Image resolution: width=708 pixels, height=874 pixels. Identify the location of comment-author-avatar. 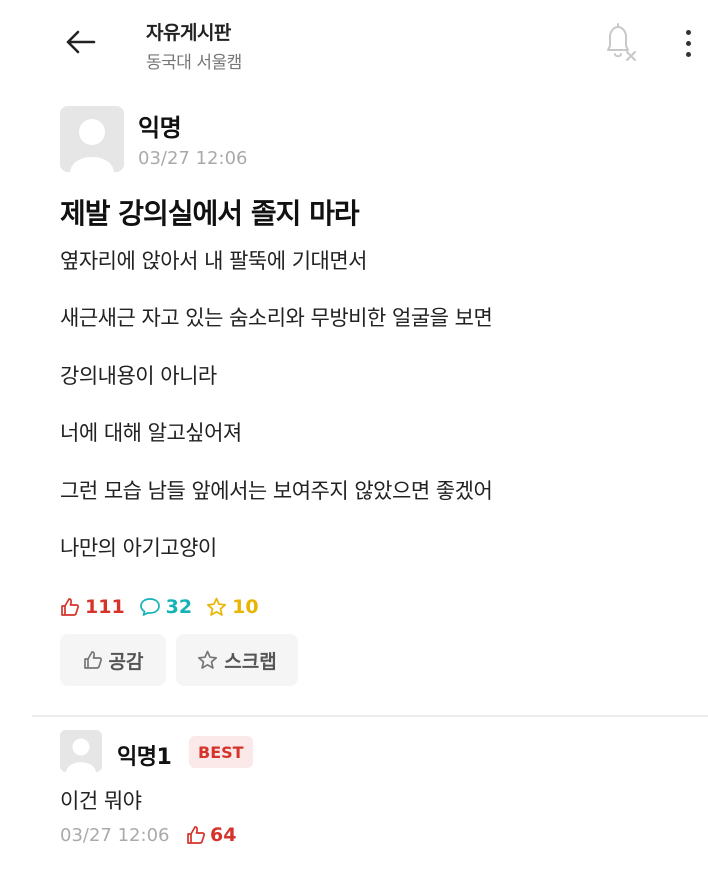
(81, 751).